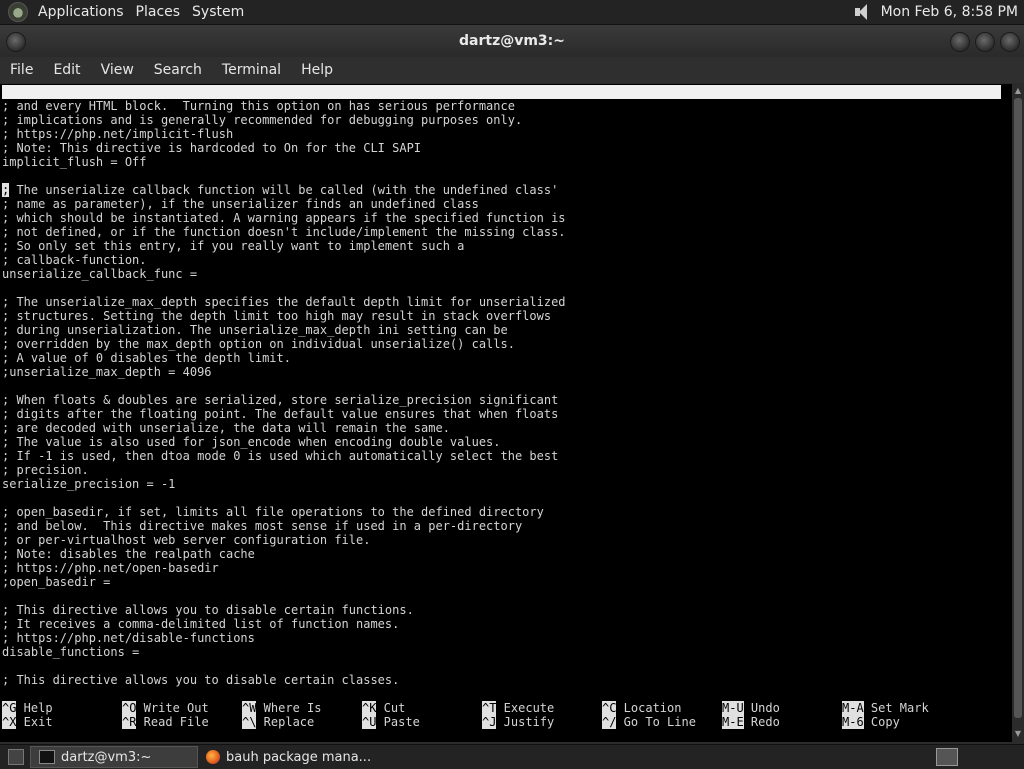 This screenshot has height=769, width=1024. I want to click on file-line: ; A value of 0 disables the depth limit., so click(506, 358).